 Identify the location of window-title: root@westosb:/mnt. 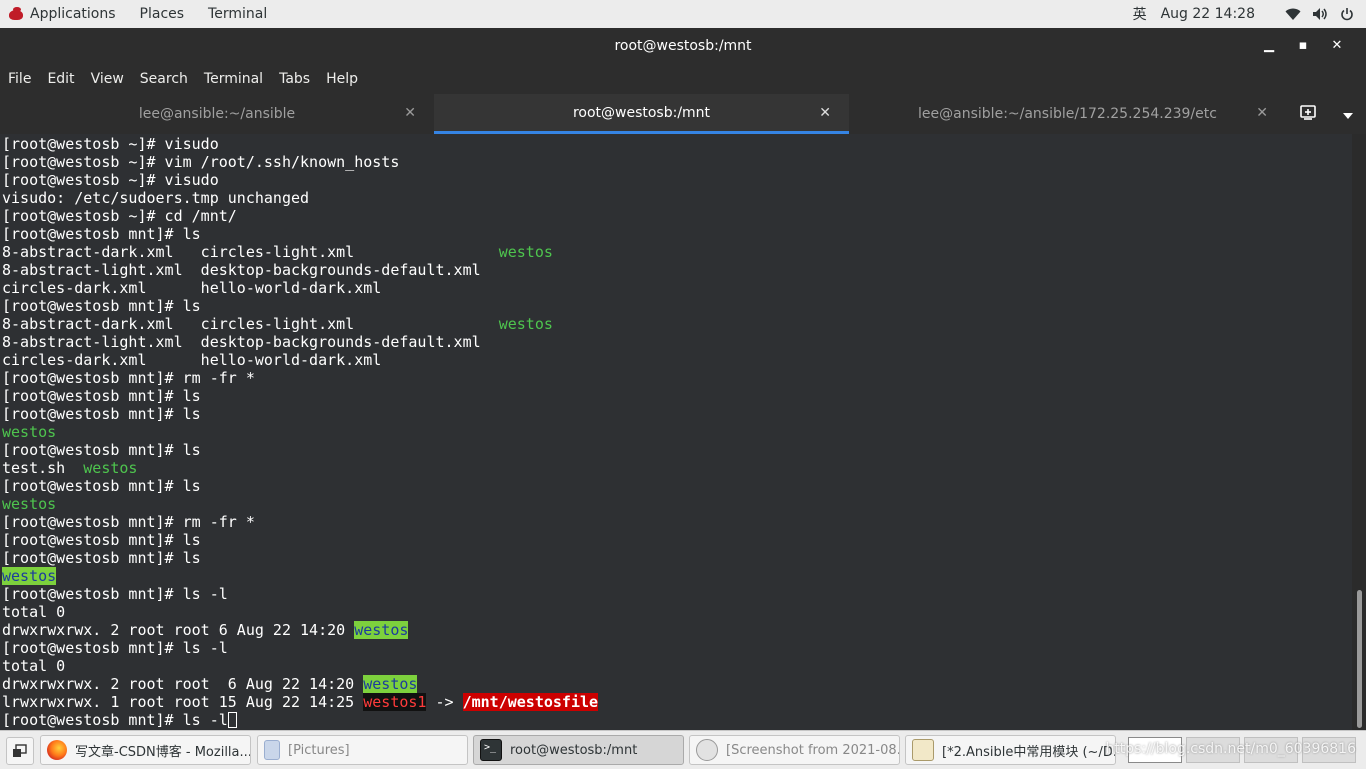
(683, 46).